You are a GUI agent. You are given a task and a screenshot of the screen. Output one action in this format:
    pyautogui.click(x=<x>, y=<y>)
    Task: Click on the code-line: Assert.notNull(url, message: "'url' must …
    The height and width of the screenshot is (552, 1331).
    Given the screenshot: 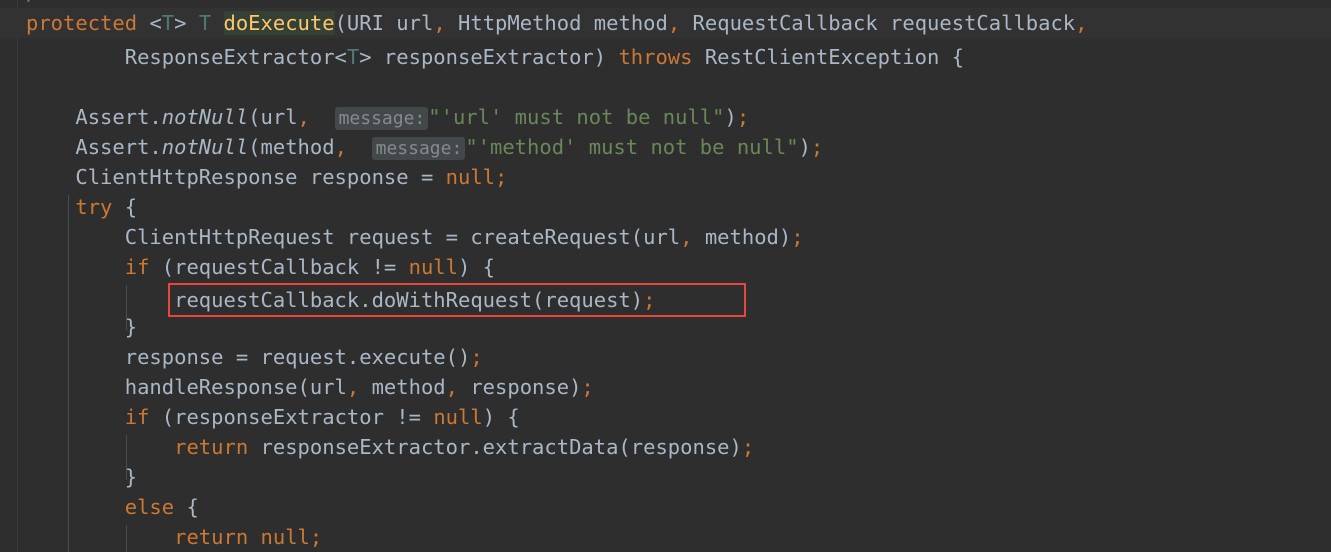 What is the action you would take?
    pyautogui.click(x=387, y=117)
    